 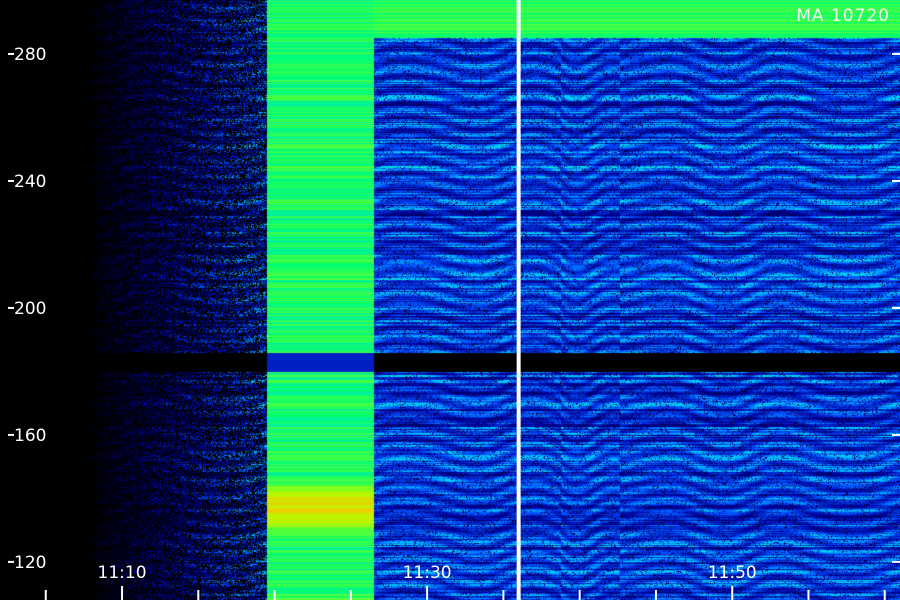 What do you see at coordinates (122, 573) in the screenshot?
I see `x-tick-label: 11:10` at bounding box center [122, 573].